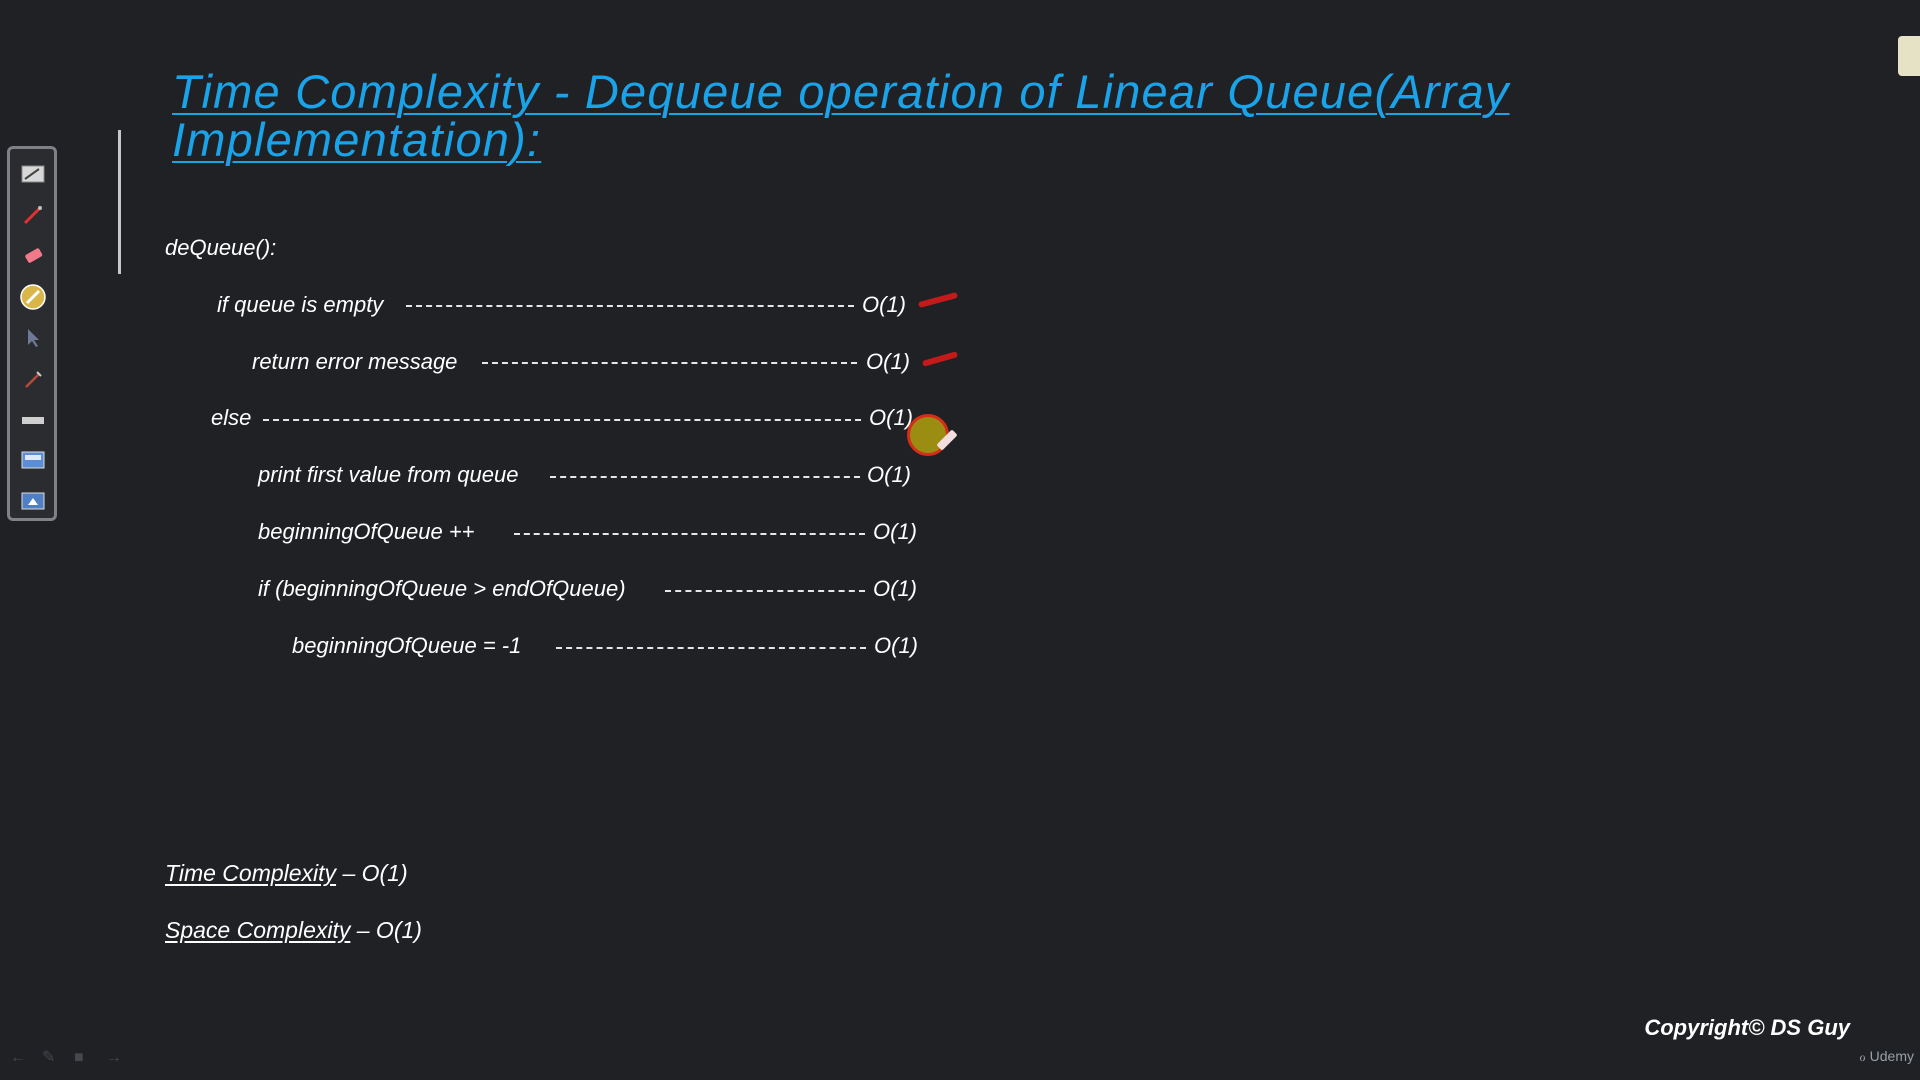  What do you see at coordinates (68, 1058) in the screenshot?
I see `bottom-controls: ← ✎ ■ →` at bounding box center [68, 1058].